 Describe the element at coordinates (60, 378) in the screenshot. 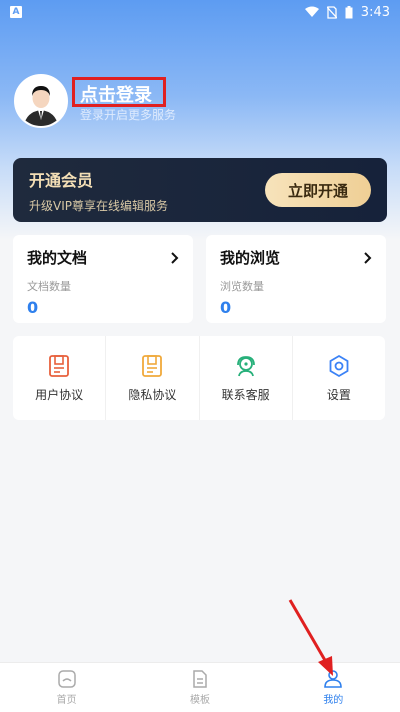

I see `user-agreement-item: 用户协议` at that location.